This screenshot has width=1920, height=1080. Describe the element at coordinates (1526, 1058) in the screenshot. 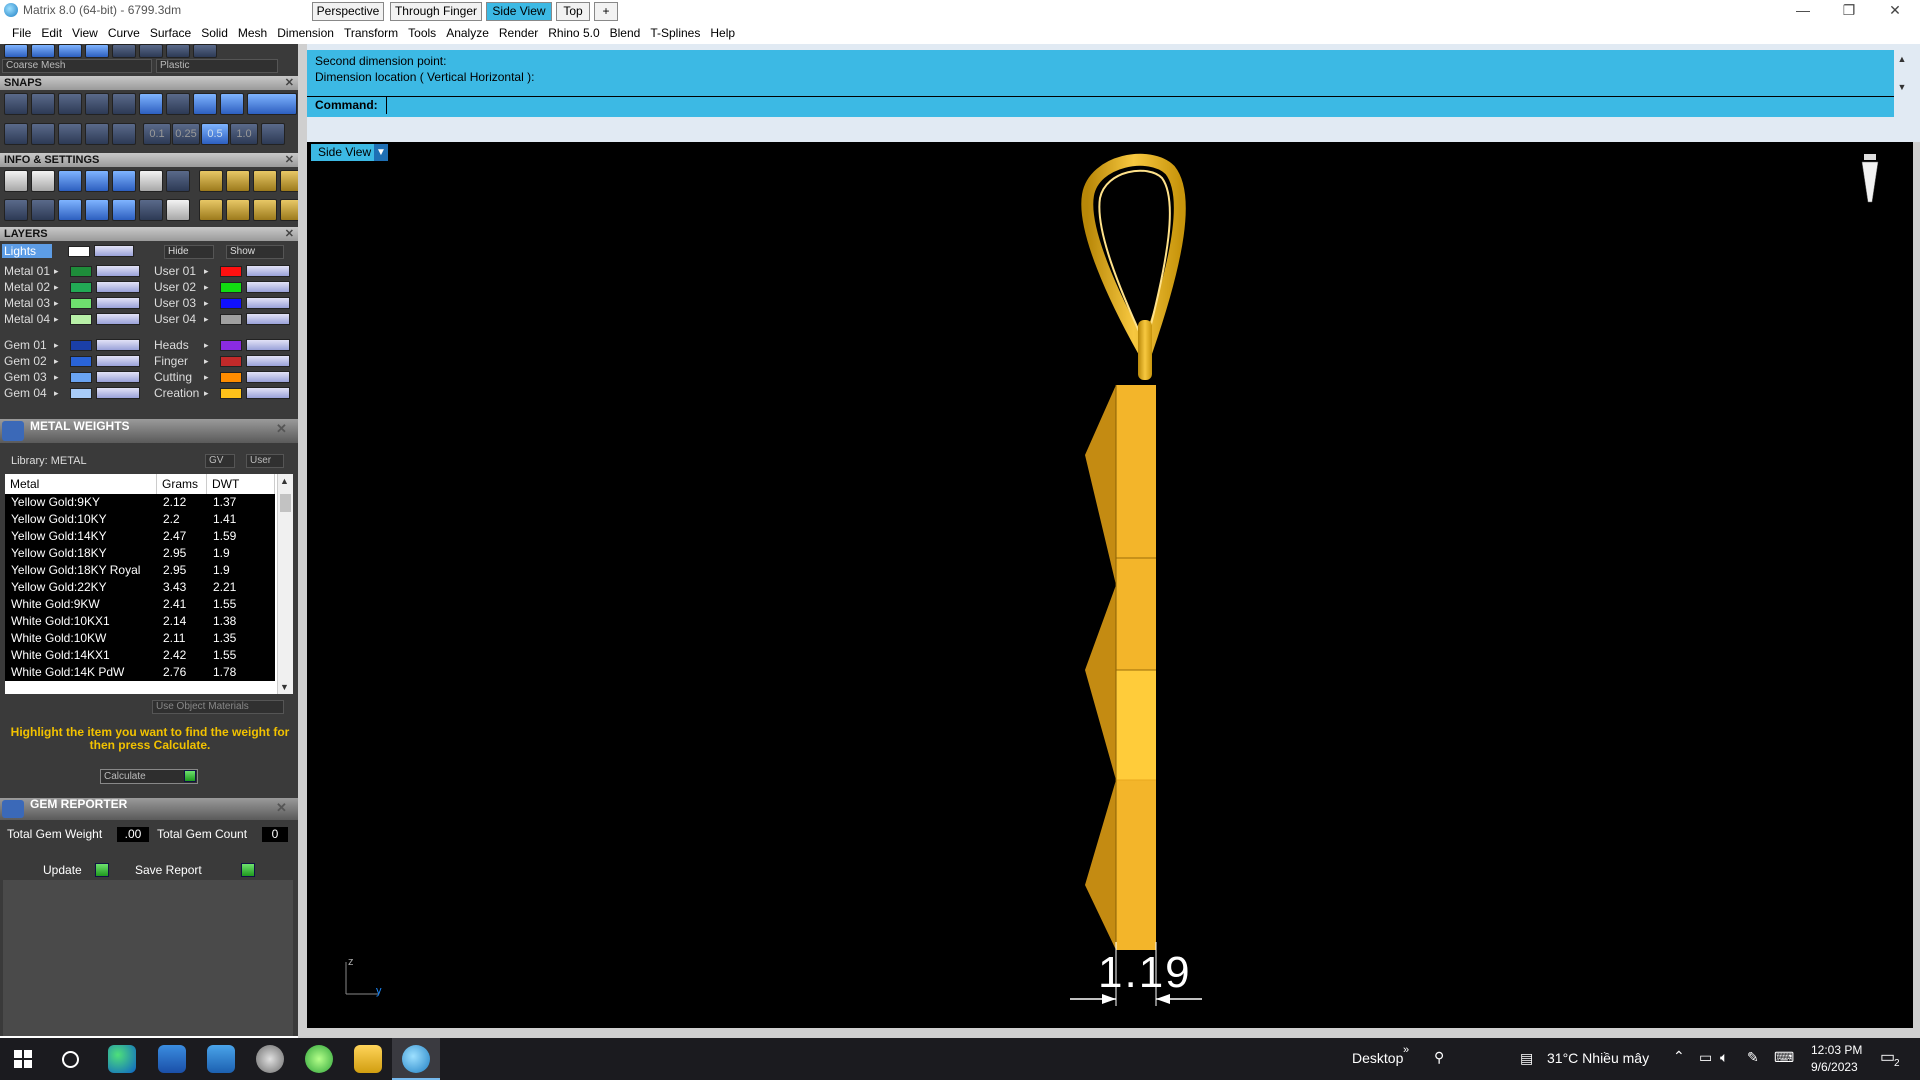

I see `news-icon: ▤` at that location.